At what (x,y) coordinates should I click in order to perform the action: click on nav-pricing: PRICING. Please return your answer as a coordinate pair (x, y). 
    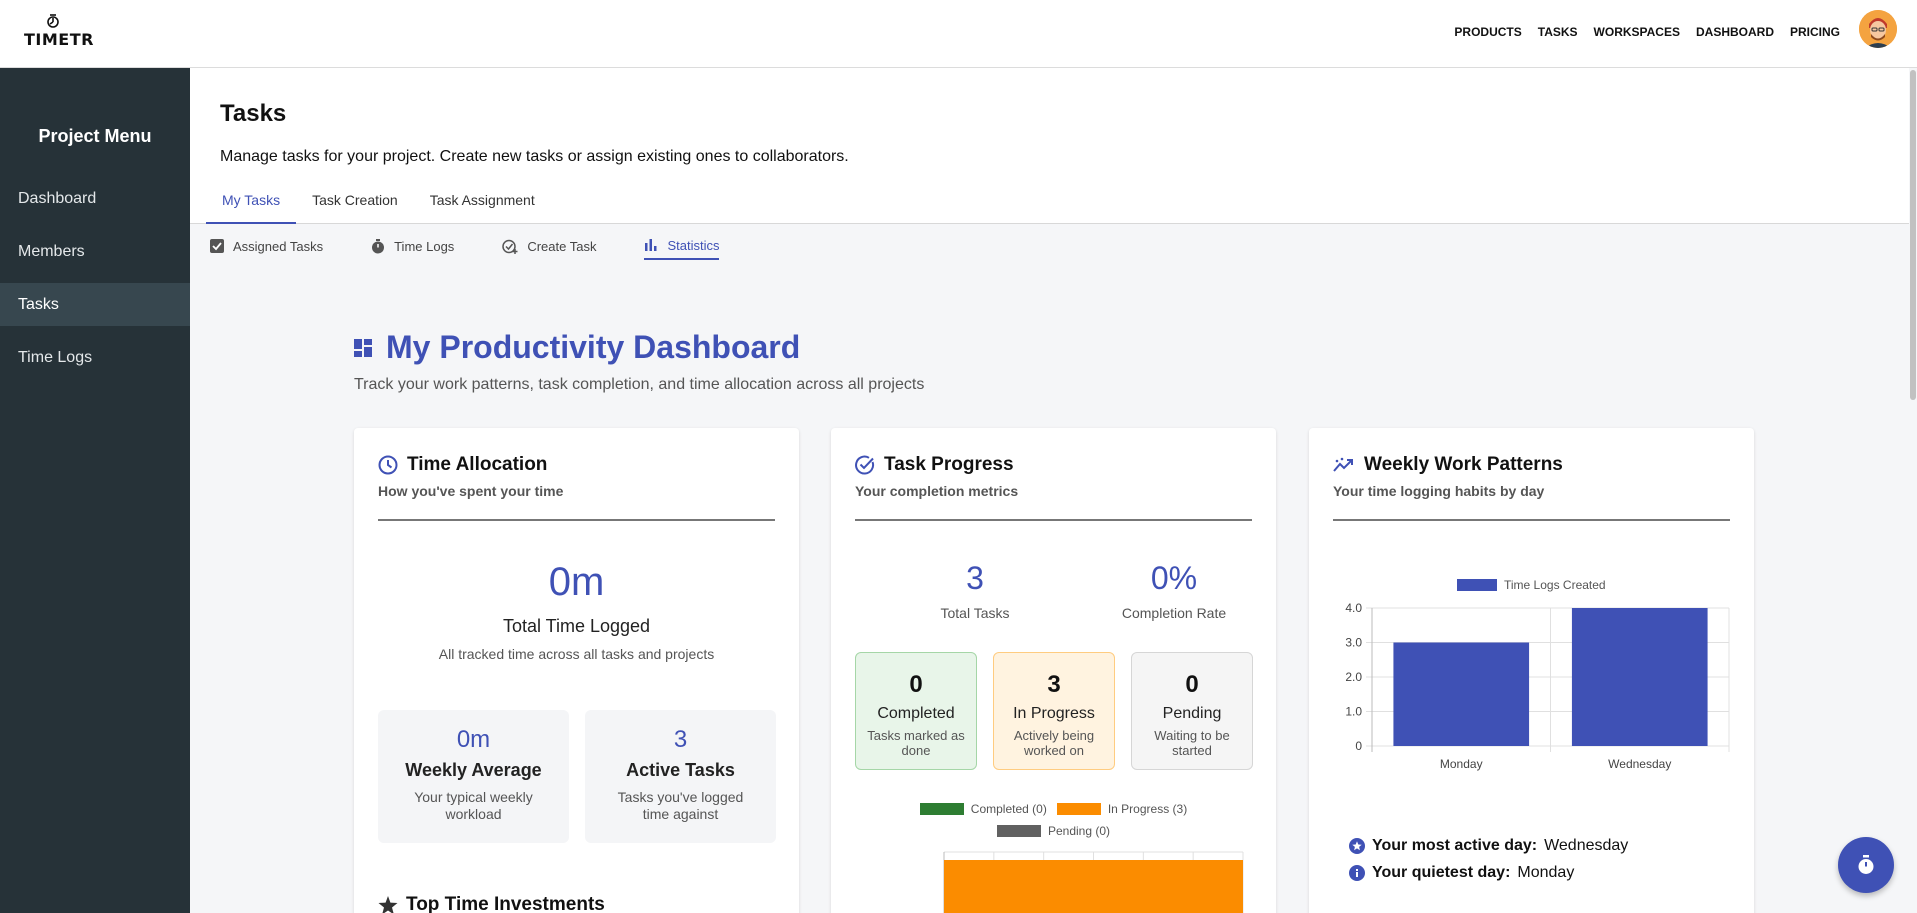
    Looking at the image, I should click on (1815, 32).